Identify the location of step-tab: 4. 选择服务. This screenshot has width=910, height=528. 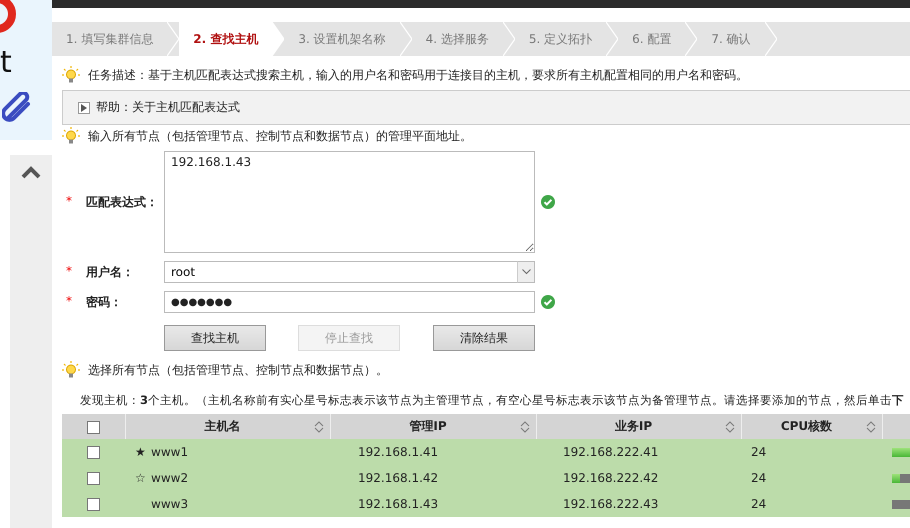
(457, 39).